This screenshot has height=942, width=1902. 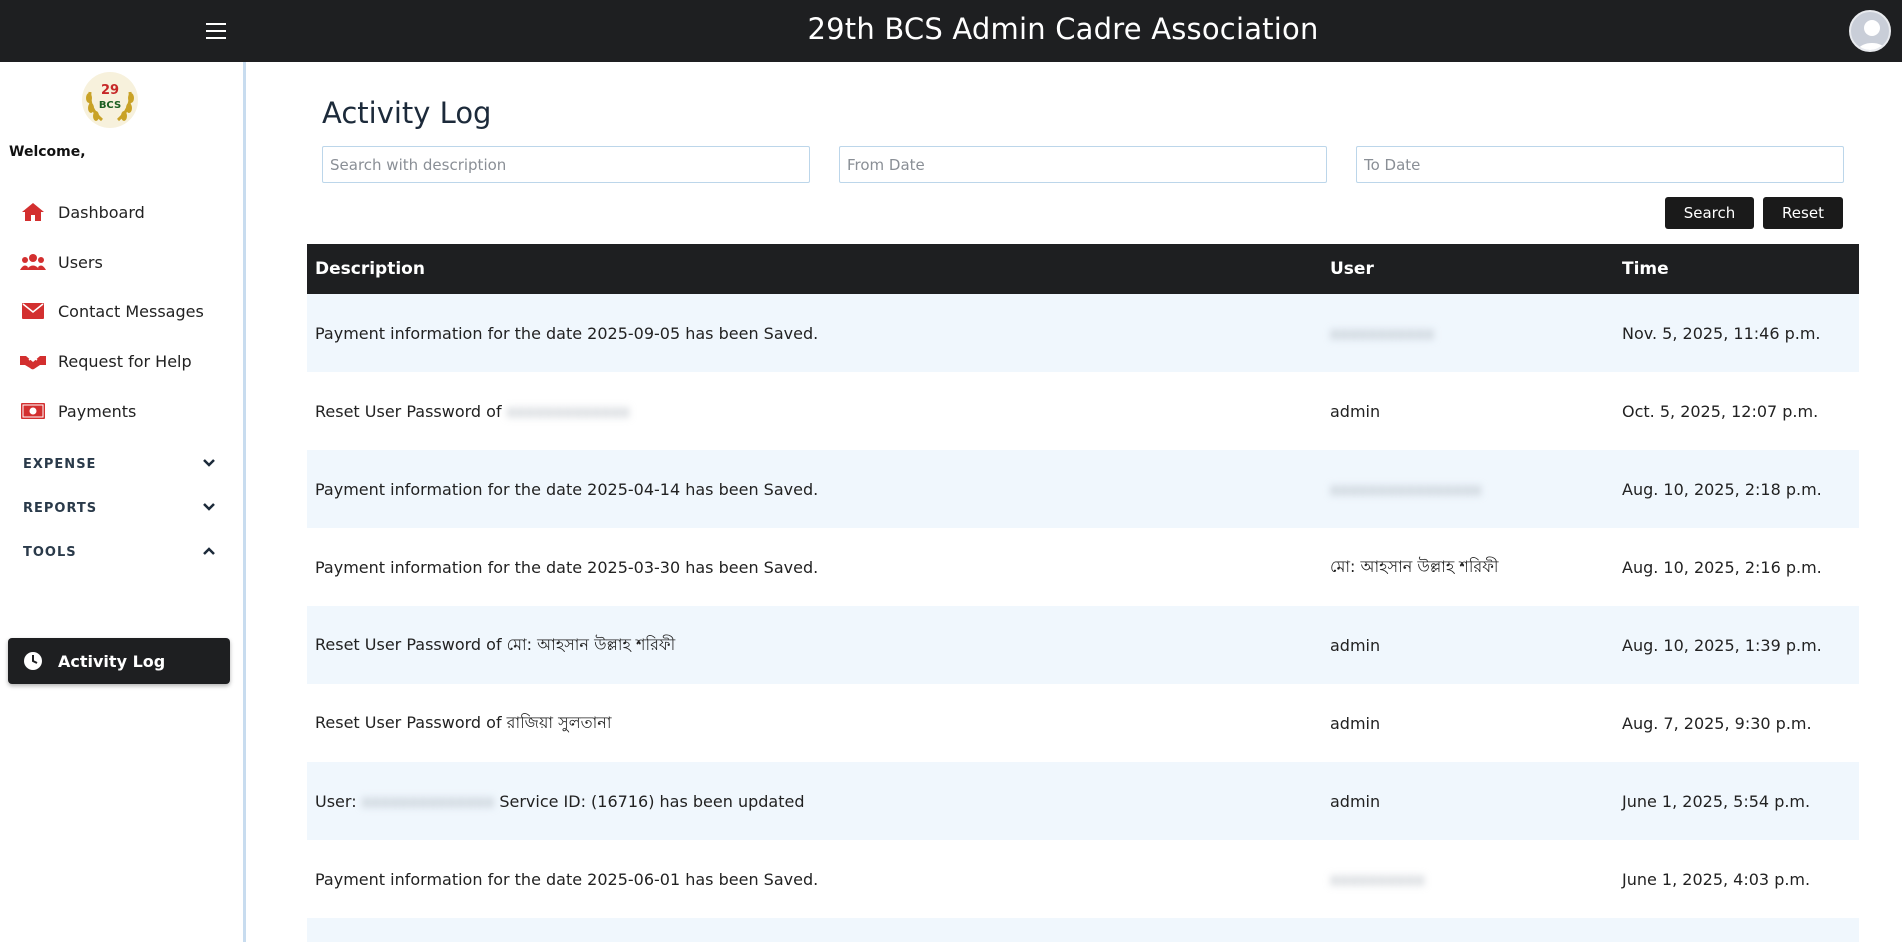 I want to click on row-time: Oct. 5, 2025, 12:07 p.m., so click(x=1736, y=411).